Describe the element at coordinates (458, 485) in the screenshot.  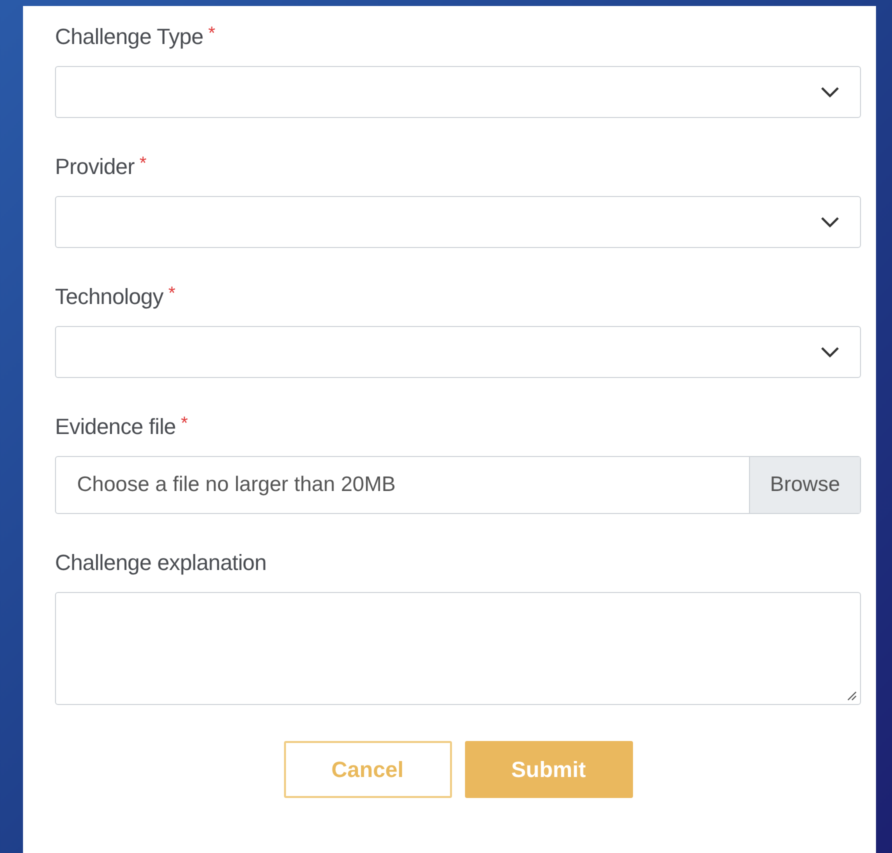
I see `file-field: Choose a file no larger than 20MB Browse` at that location.